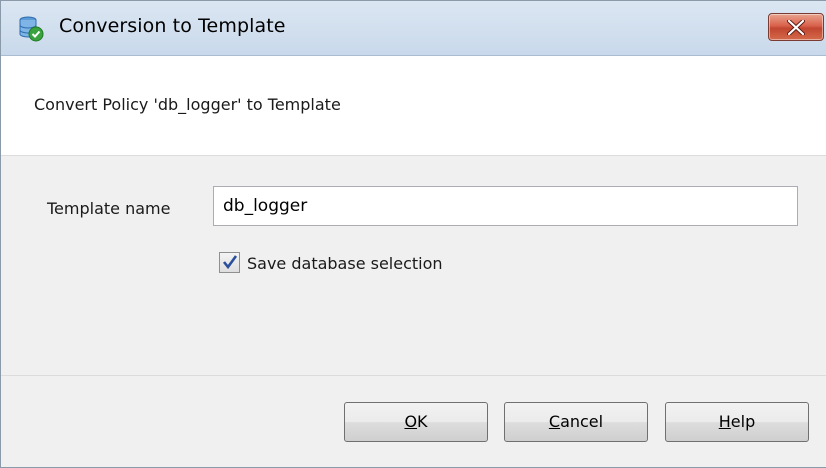  Describe the element at coordinates (743, 421) in the screenshot. I see `help-label-rest: elp` at that location.